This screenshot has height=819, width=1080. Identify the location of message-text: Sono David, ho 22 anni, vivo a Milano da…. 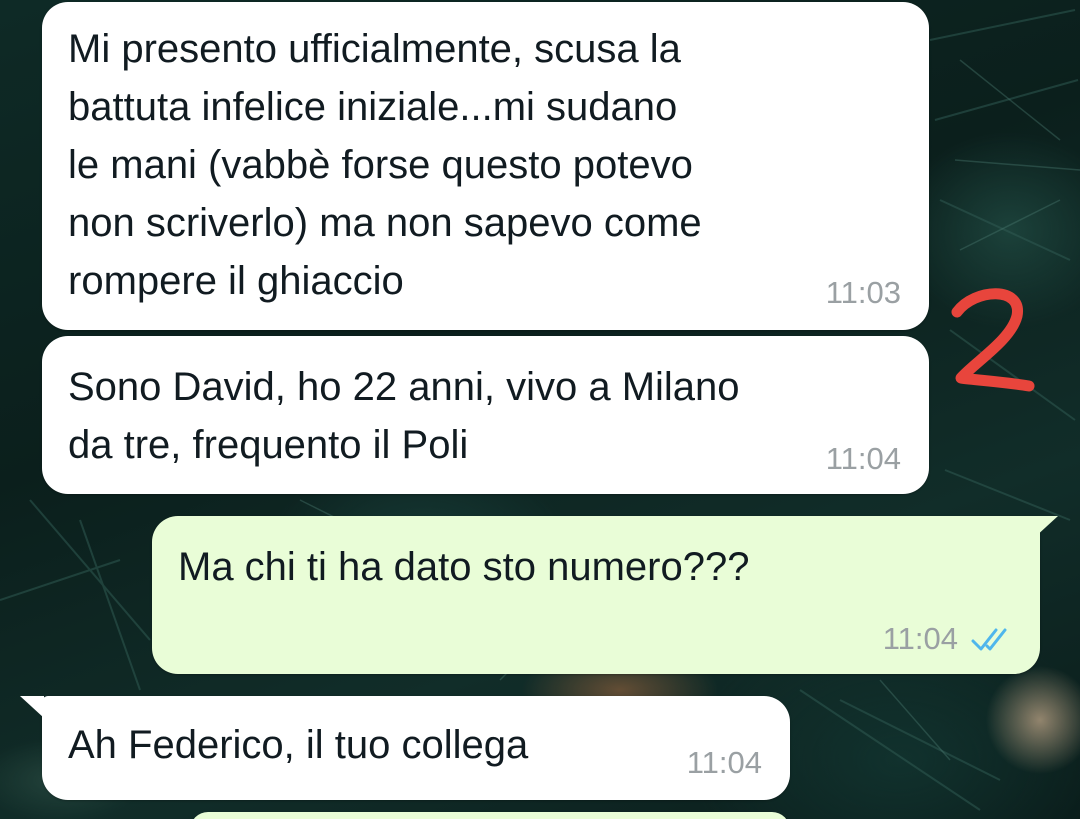
(404, 416).